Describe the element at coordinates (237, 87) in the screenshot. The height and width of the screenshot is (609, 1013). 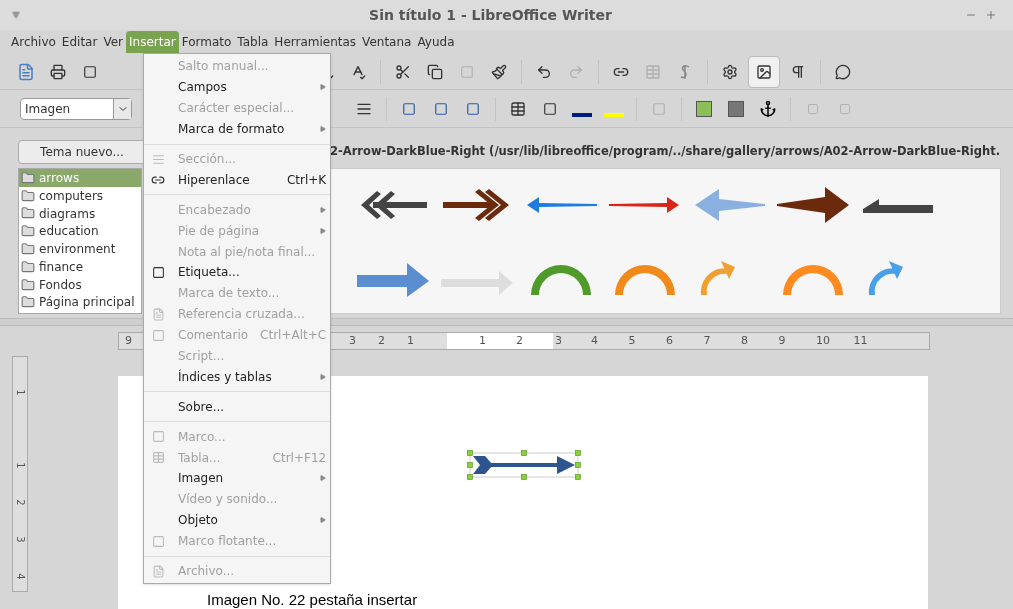
I see `menu-entry: Campos` at that location.